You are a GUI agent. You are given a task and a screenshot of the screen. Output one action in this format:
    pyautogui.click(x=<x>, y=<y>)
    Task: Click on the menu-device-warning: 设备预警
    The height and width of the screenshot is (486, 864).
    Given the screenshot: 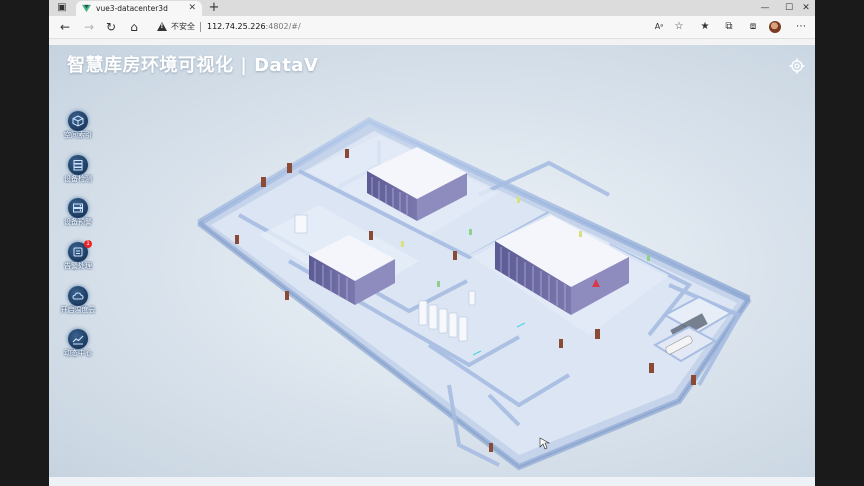 What is the action you would take?
    pyautogui.click(x=79, y=216)
    